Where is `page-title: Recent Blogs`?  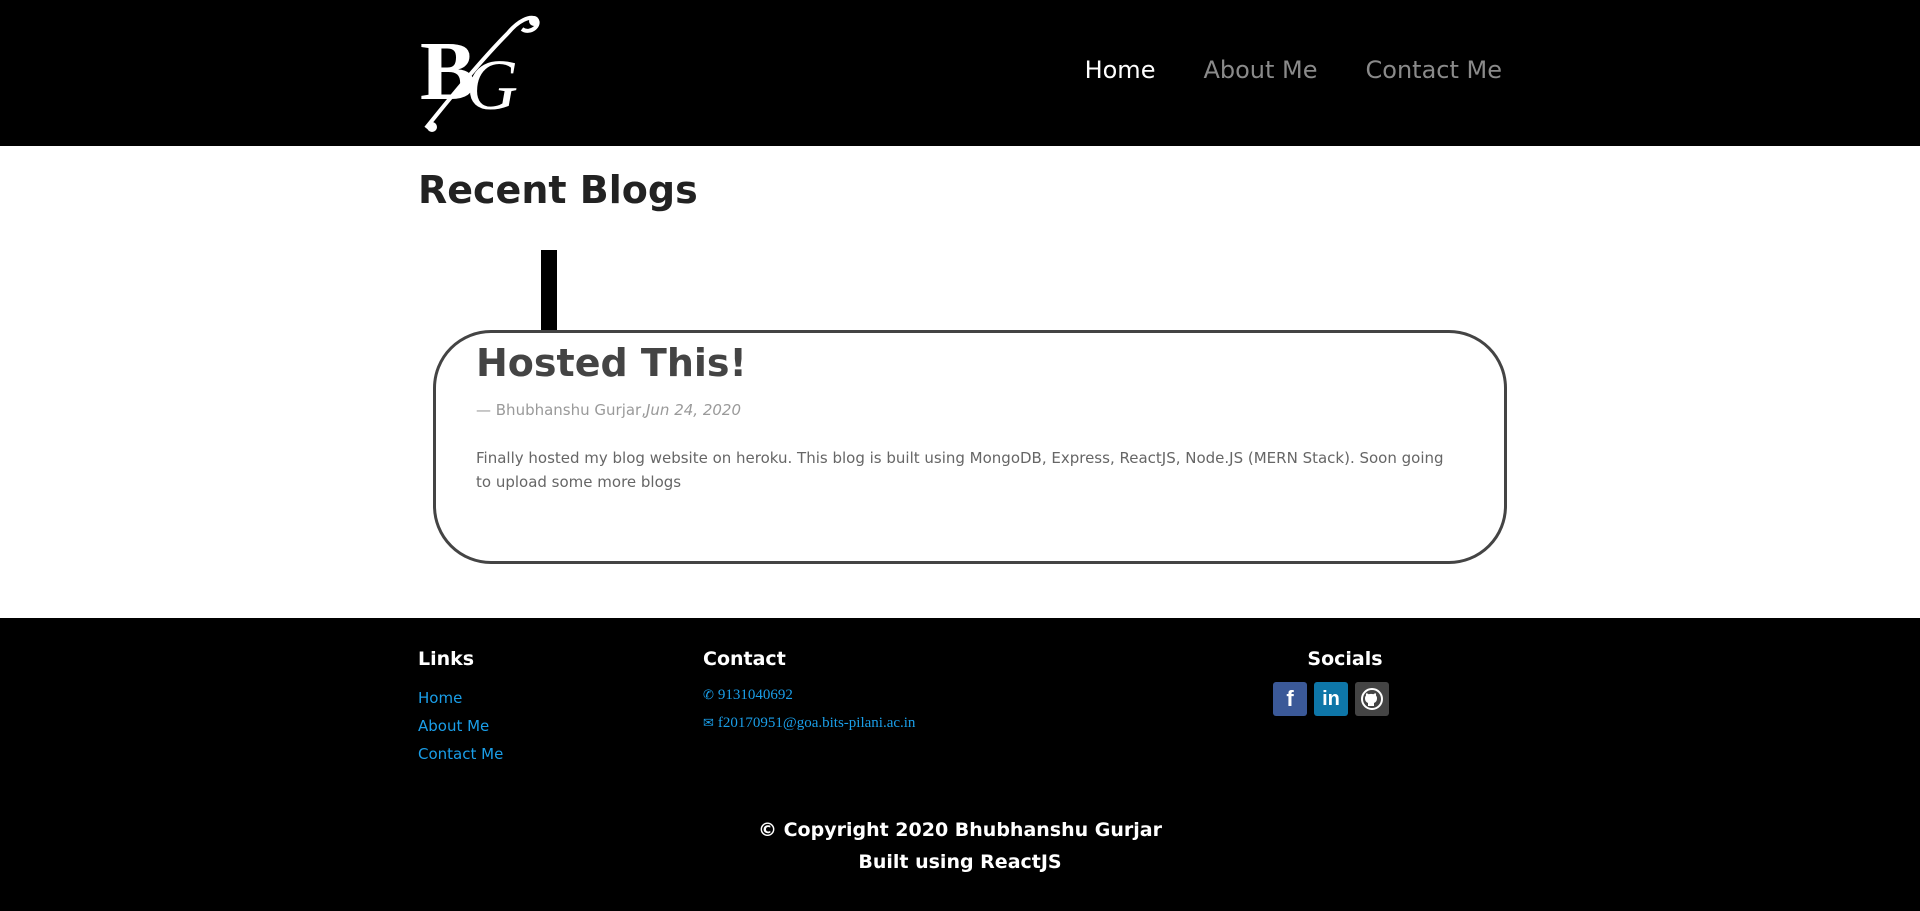
page-title: Recent Blogs is located at coordinates (558, 190).